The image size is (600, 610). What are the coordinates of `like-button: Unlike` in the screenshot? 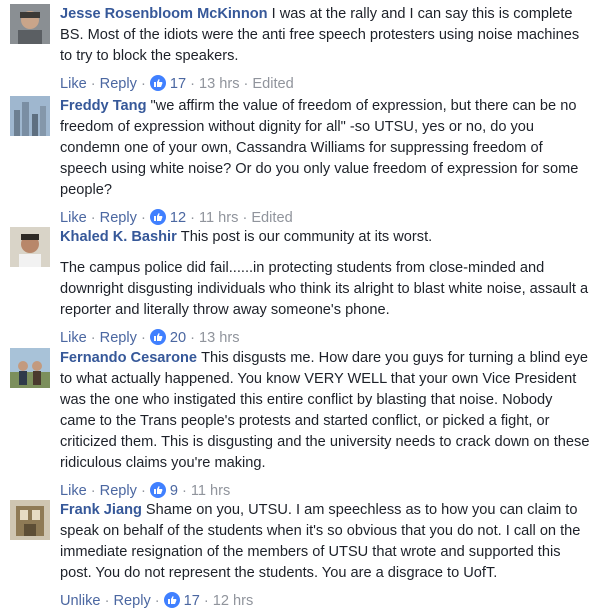 It's located at (80, 601).